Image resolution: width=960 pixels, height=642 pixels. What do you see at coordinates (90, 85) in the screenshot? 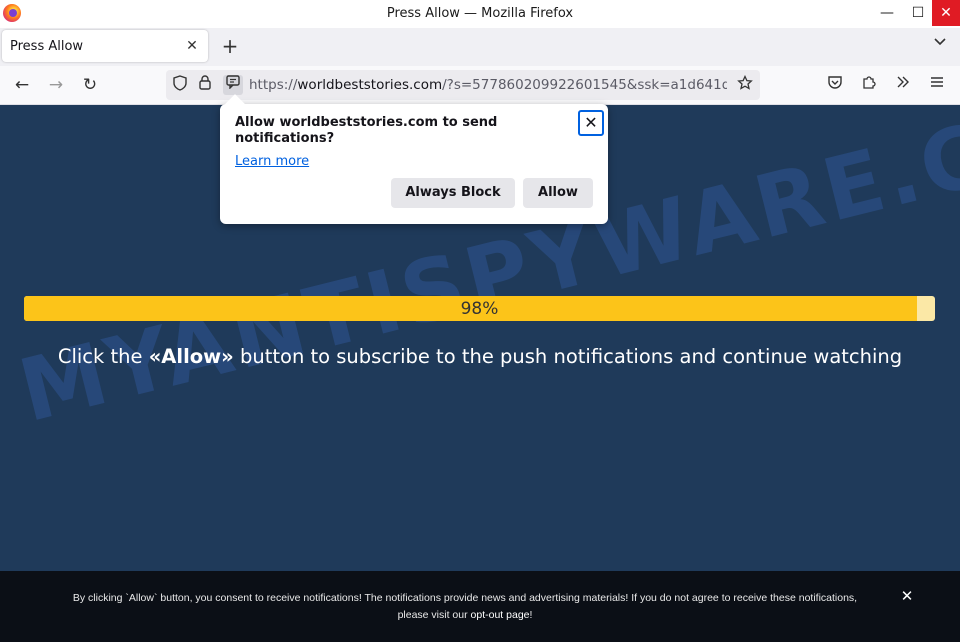
I see `reload-button: ↻` at bounding box center [90, 85].